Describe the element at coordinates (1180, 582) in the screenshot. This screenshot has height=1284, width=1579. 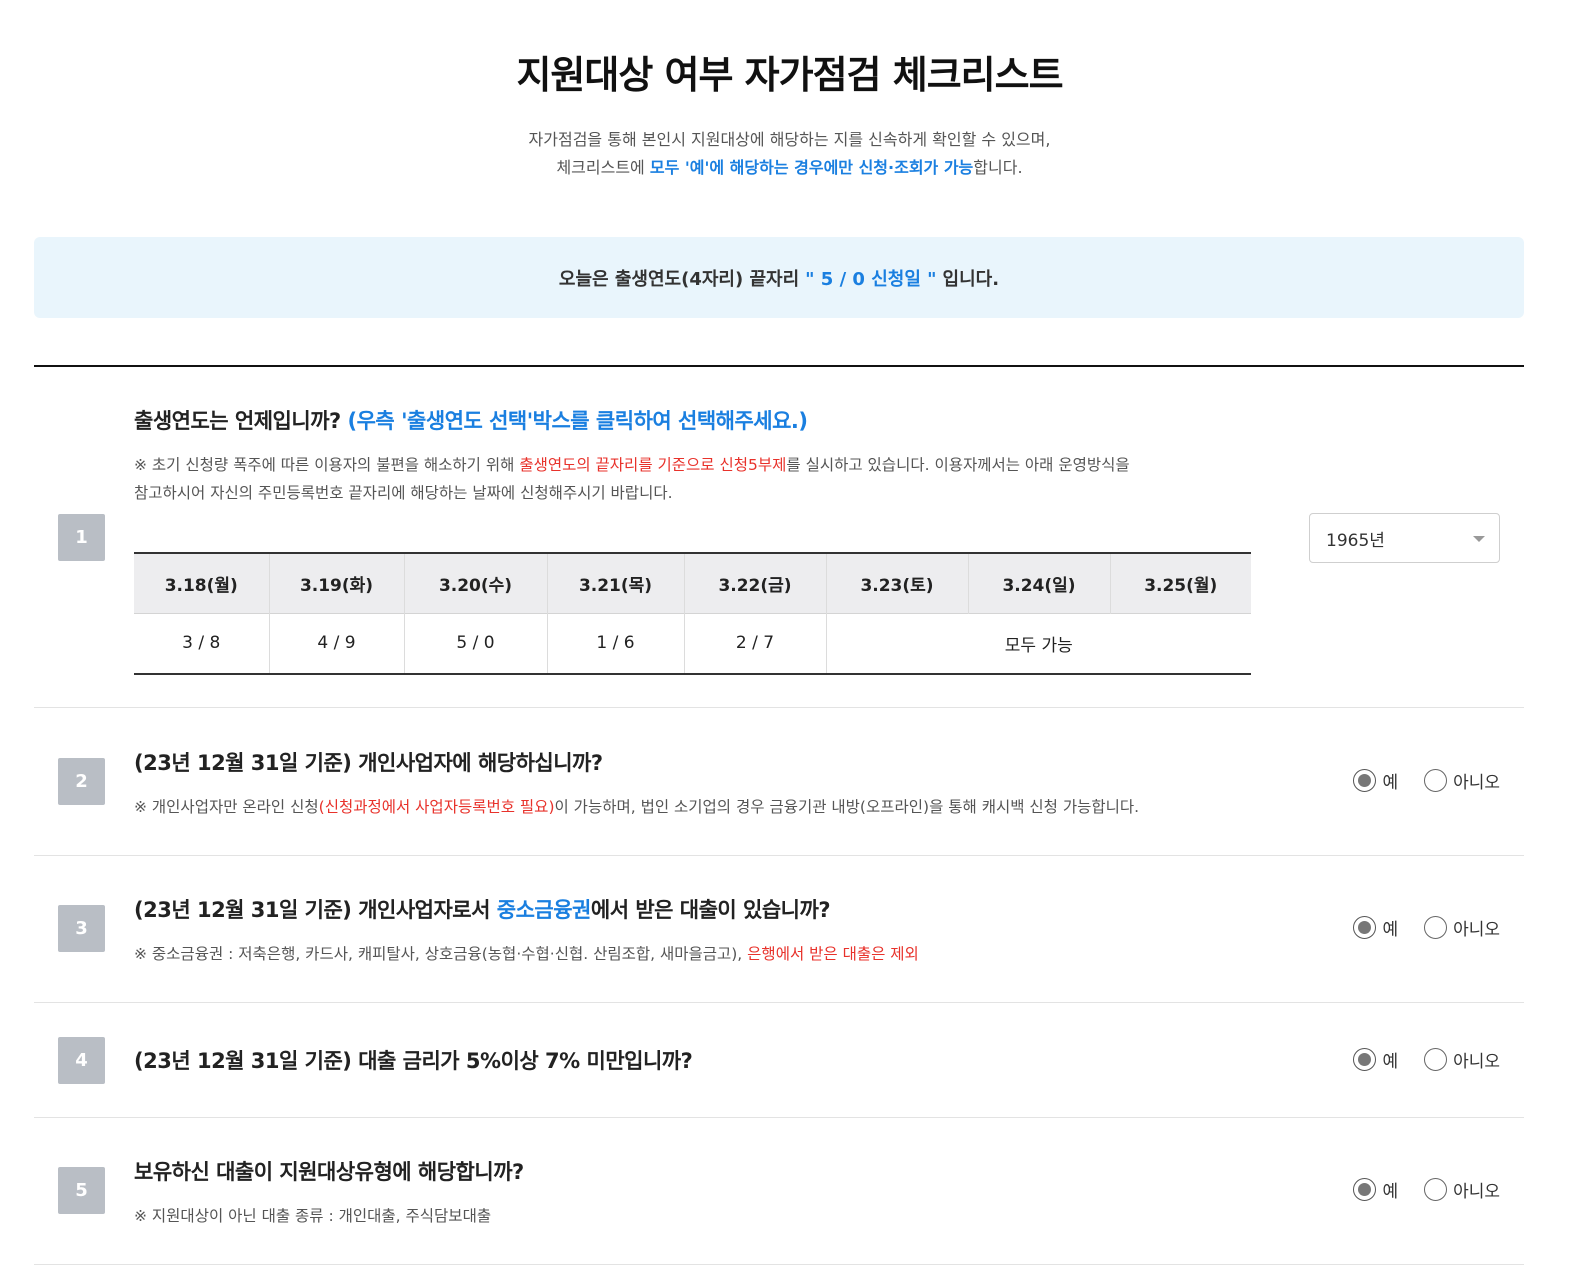
I see `schedule-header: 3.25(월)` at that location.